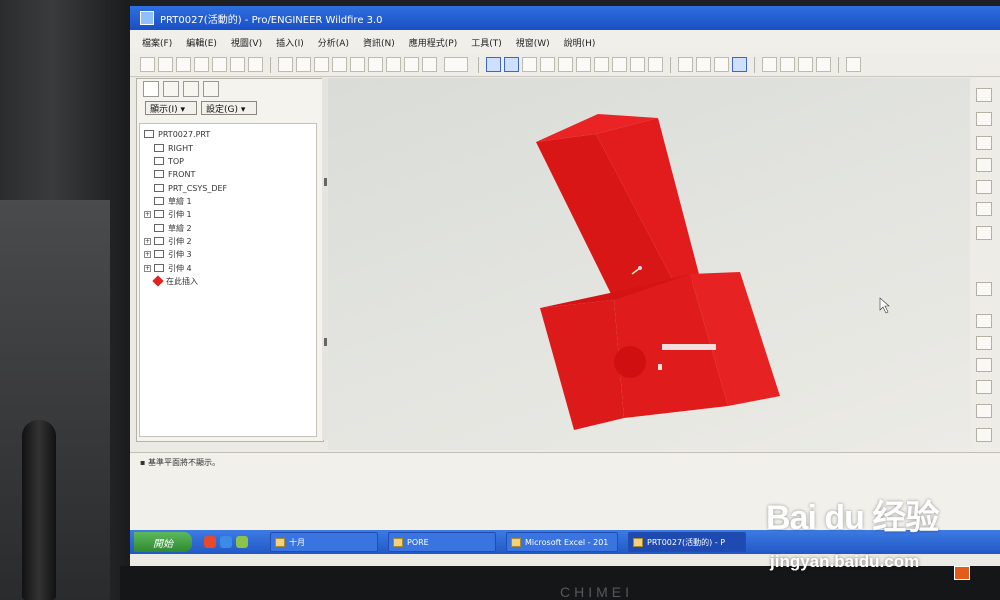 Image resolution: width=1000 pixels, height=600 pixels. What do you see at coordinates (375, 64) in the screenshot?
I see `paste-special-icon` at bounding box center [375, 64].